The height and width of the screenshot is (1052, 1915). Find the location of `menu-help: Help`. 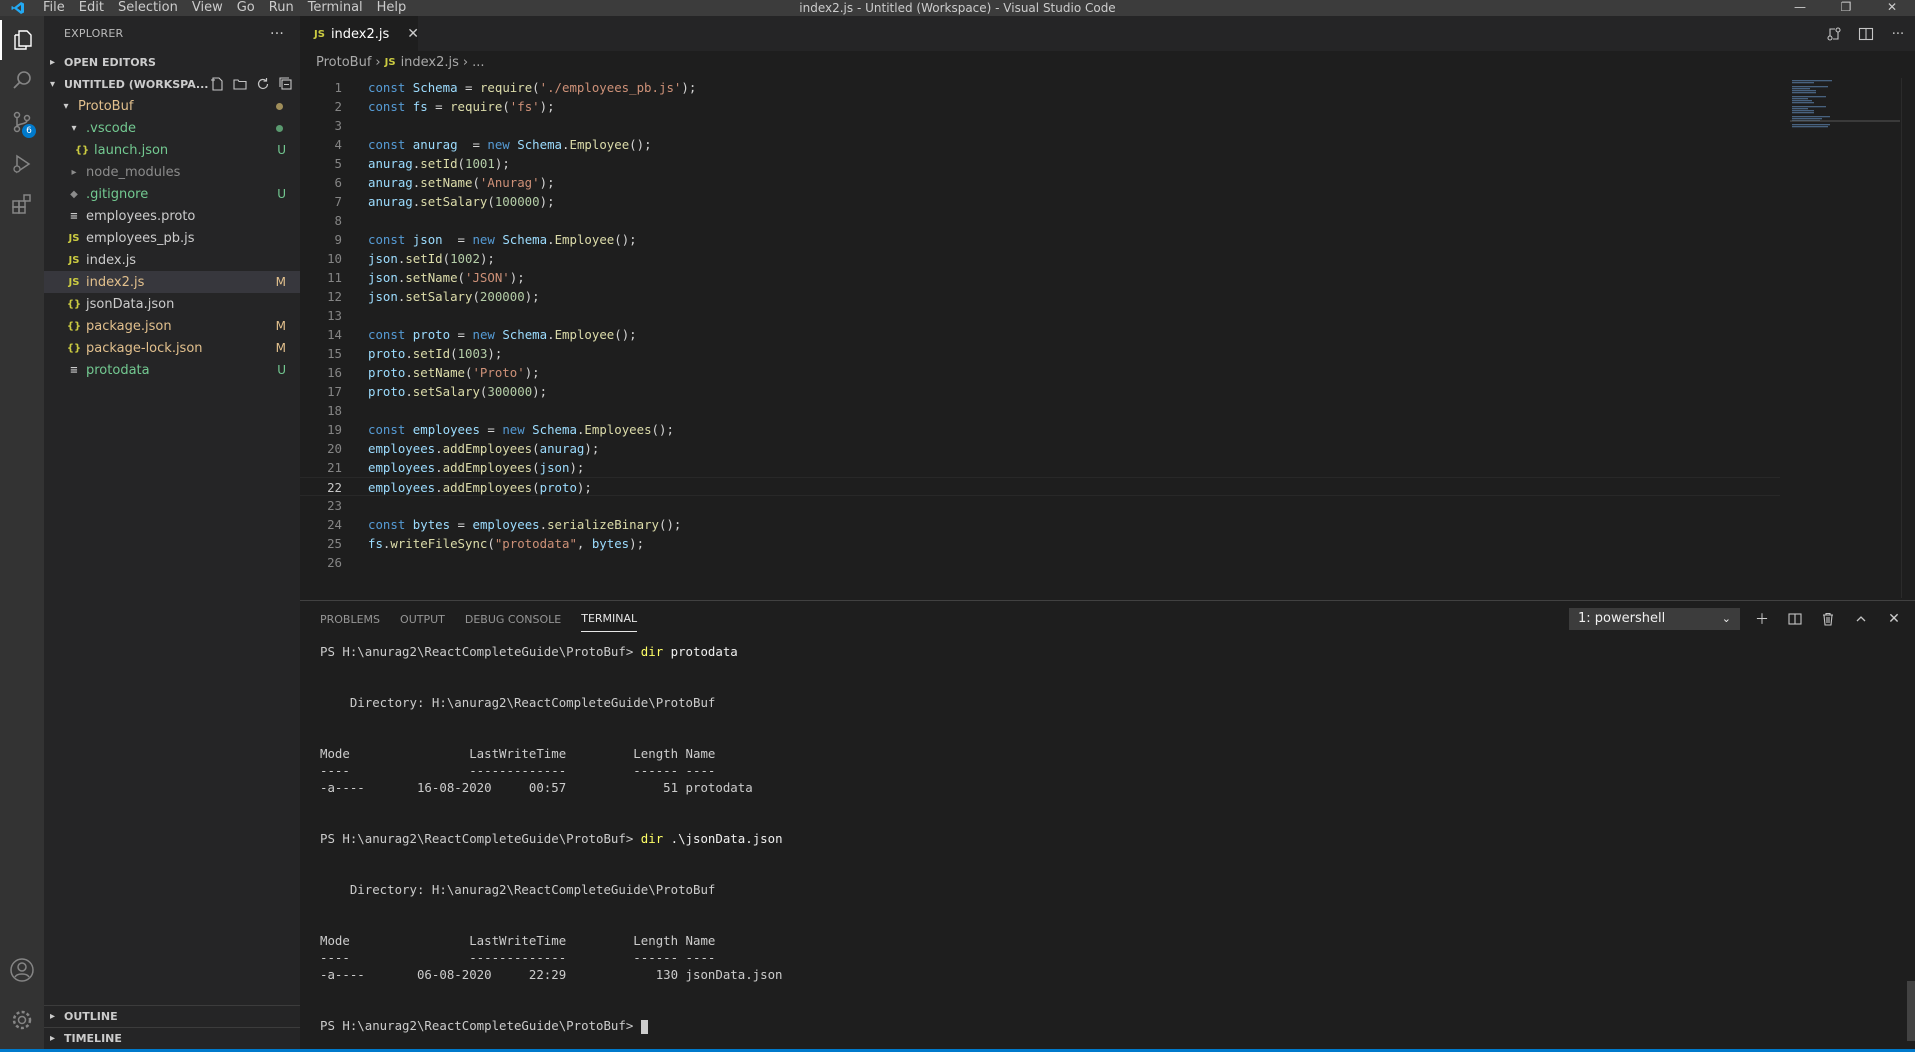

menu-help: Help is located at coordinates (392, 8).